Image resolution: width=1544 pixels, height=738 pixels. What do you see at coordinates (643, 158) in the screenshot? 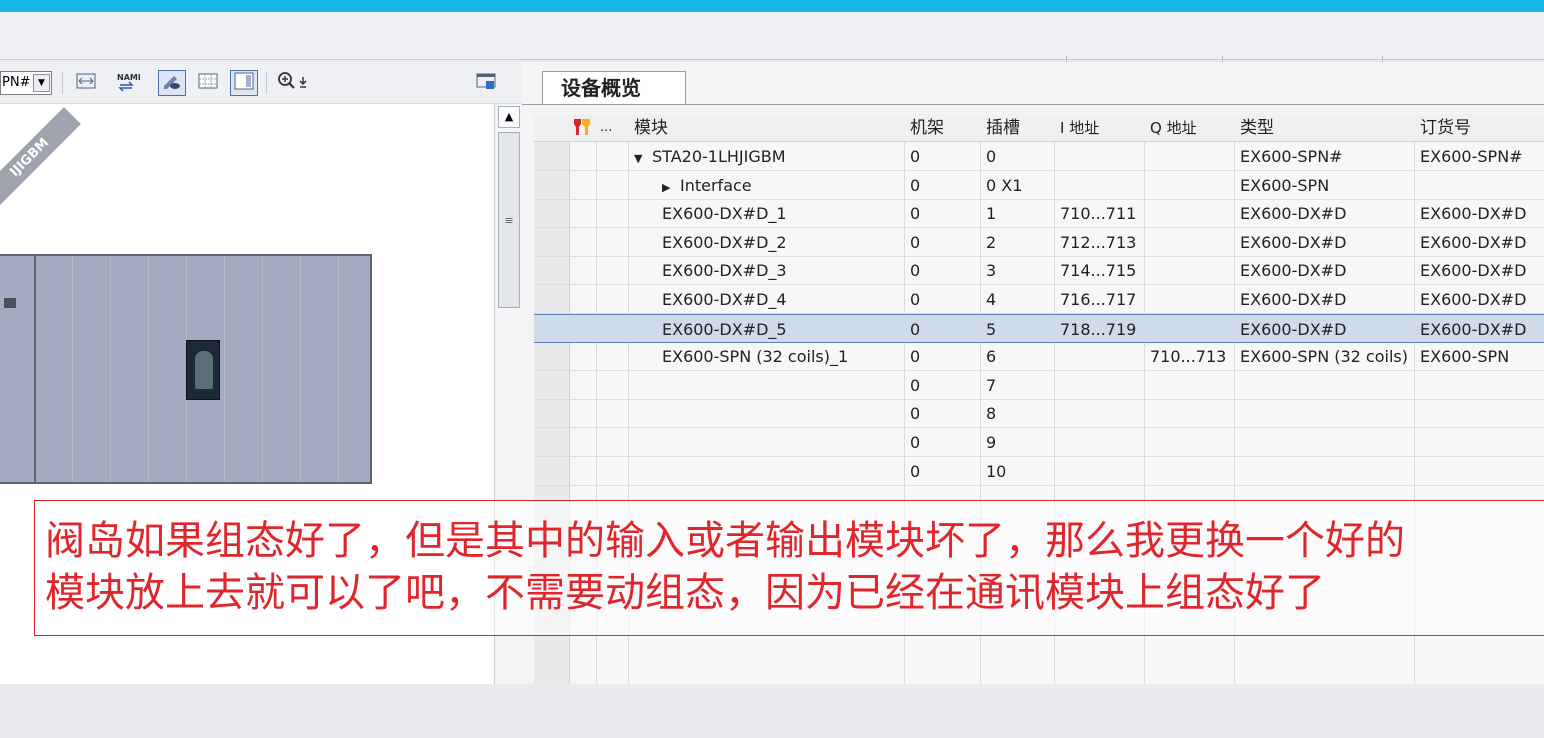
I see `collapse-icon: ▼` at bounding box center [643, 158].